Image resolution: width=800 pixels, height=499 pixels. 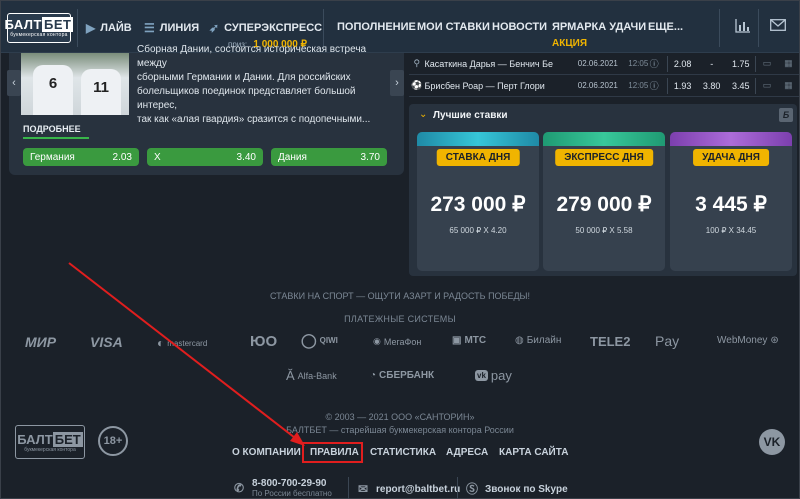 What do you see at coordinates (478, 139) in the screenshot?
I see `bet-card-top` at bounding box center [478, 139].